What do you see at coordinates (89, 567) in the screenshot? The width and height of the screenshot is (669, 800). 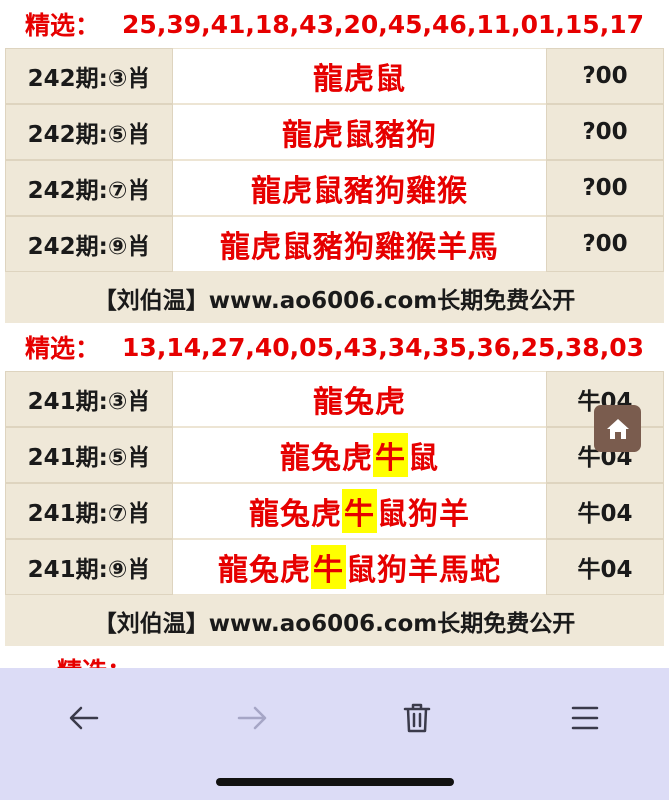 I see `period-cell: 241期:⑨肖` at bounding box center [89, 567].